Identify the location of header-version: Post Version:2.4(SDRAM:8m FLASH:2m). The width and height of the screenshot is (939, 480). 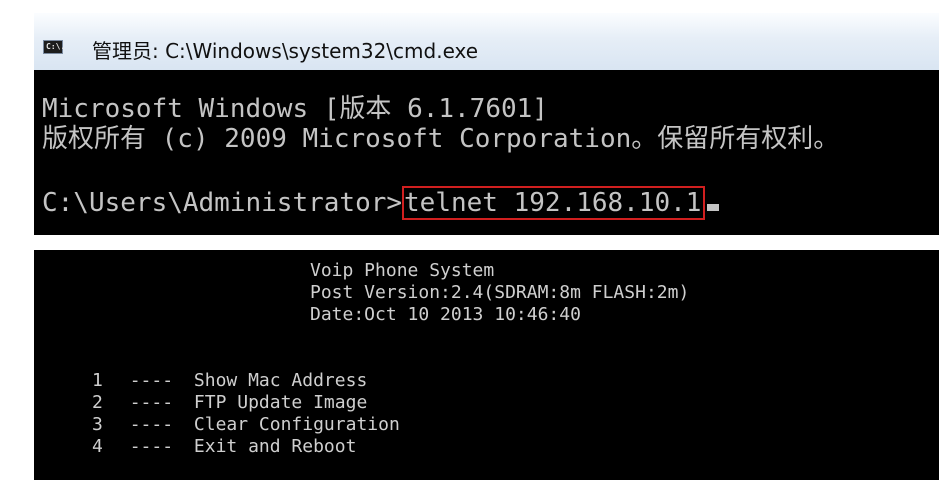
(500, 292).